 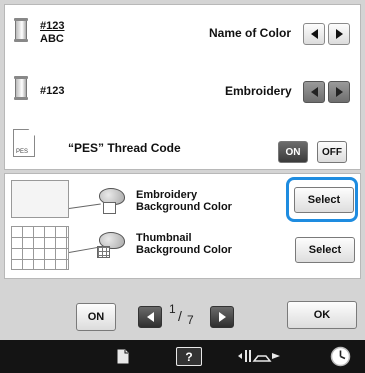 I want to click on ok-button: OK, so click(x=322, y=315).